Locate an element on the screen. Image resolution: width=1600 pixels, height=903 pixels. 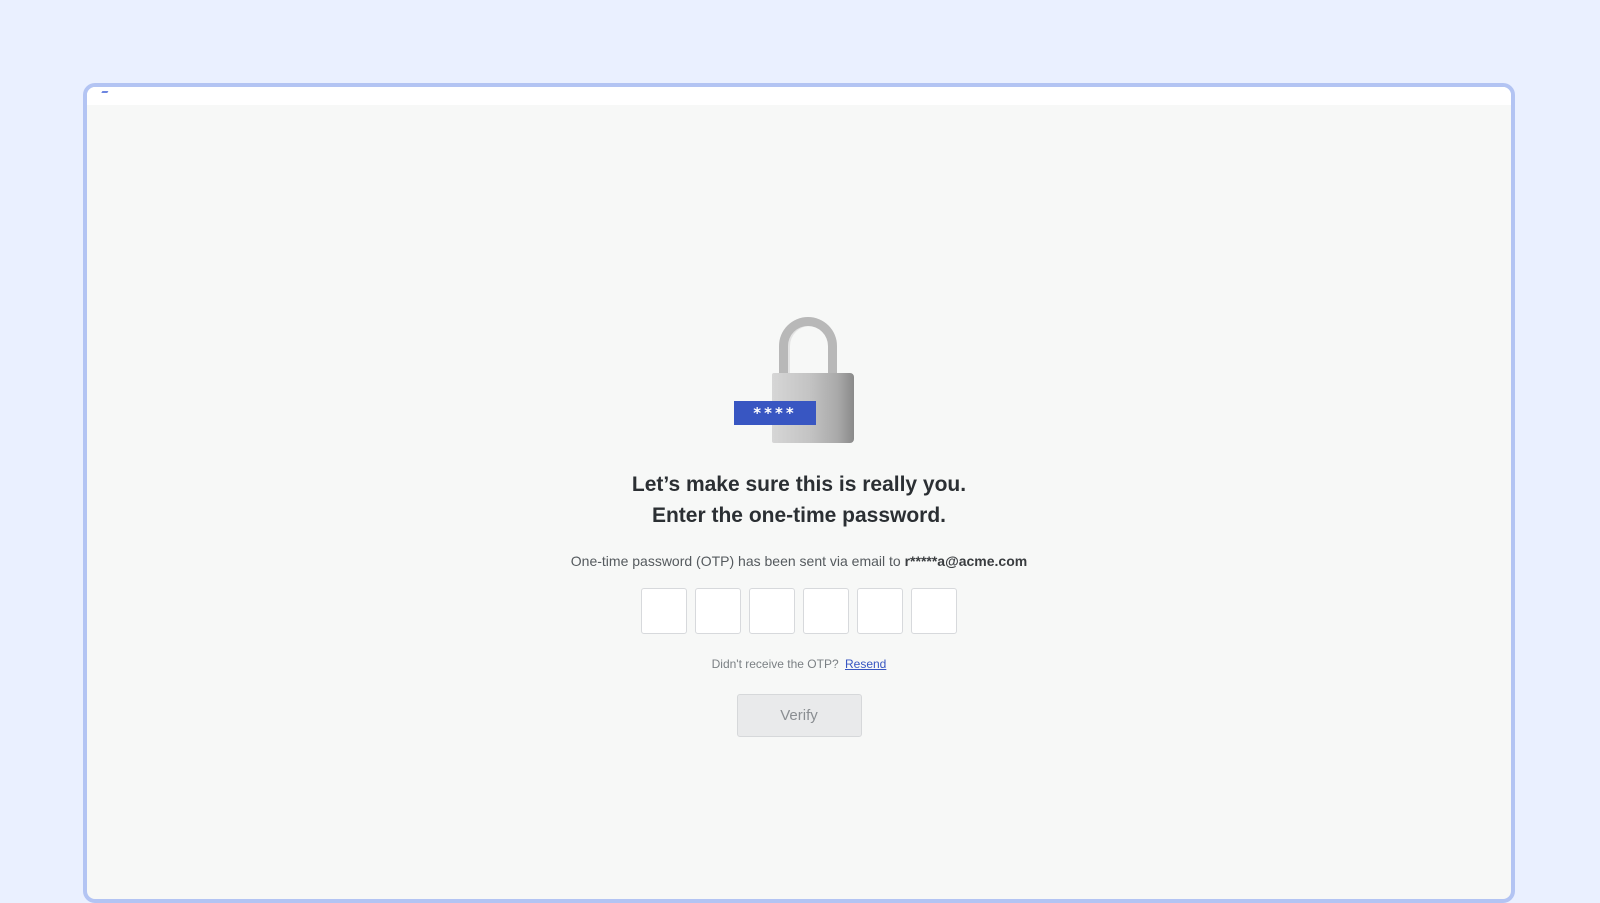
verify-button: Verify is located at coordinates (799, 715).